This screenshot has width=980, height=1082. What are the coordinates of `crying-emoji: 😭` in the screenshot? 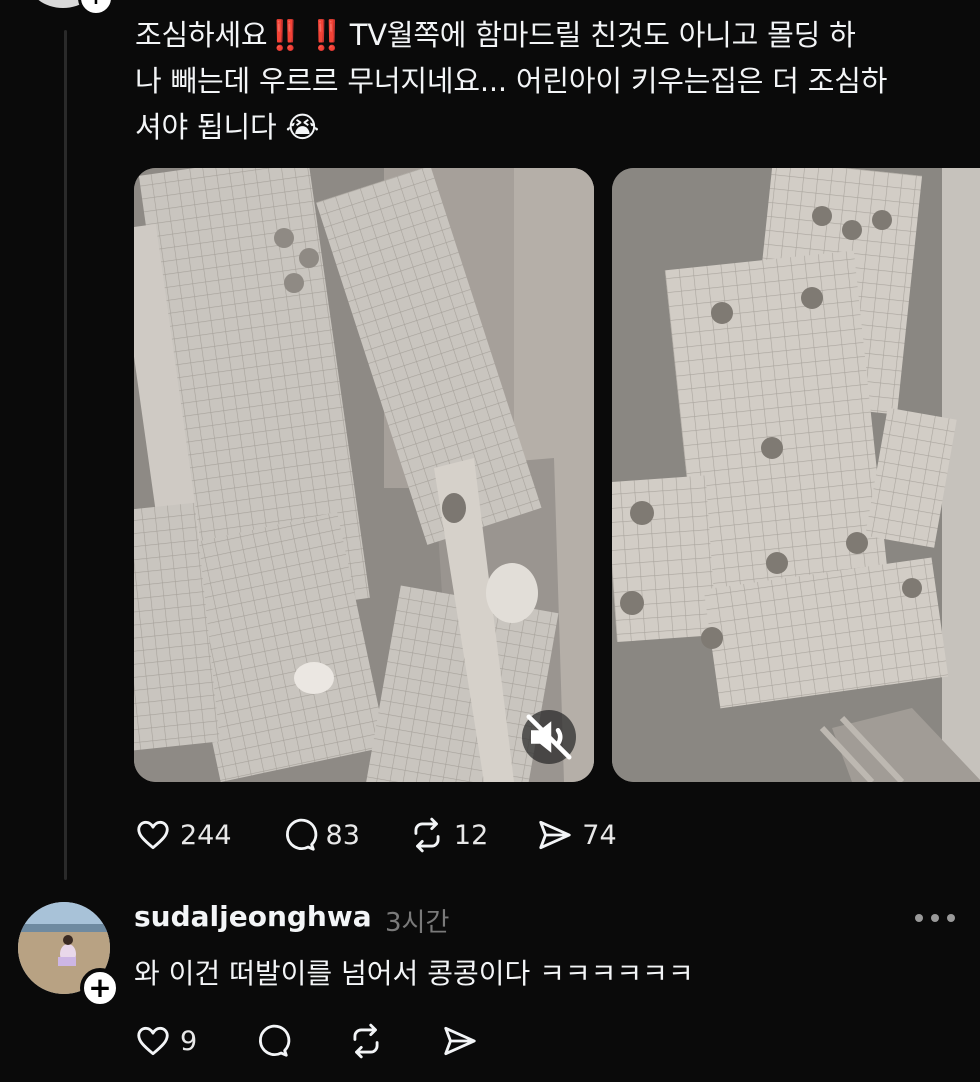 It's located at (302, 127).